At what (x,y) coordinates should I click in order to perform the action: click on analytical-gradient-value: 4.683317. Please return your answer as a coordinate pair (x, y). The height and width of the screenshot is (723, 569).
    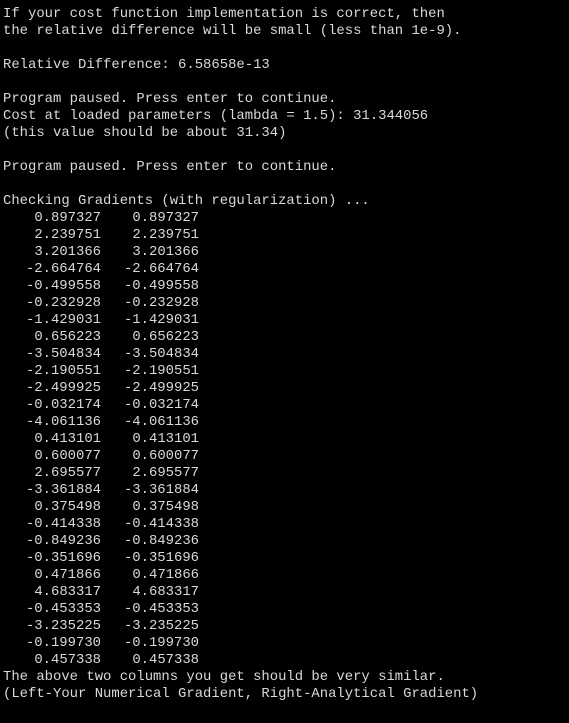
    Looking at the image, I should click on (165, 592).